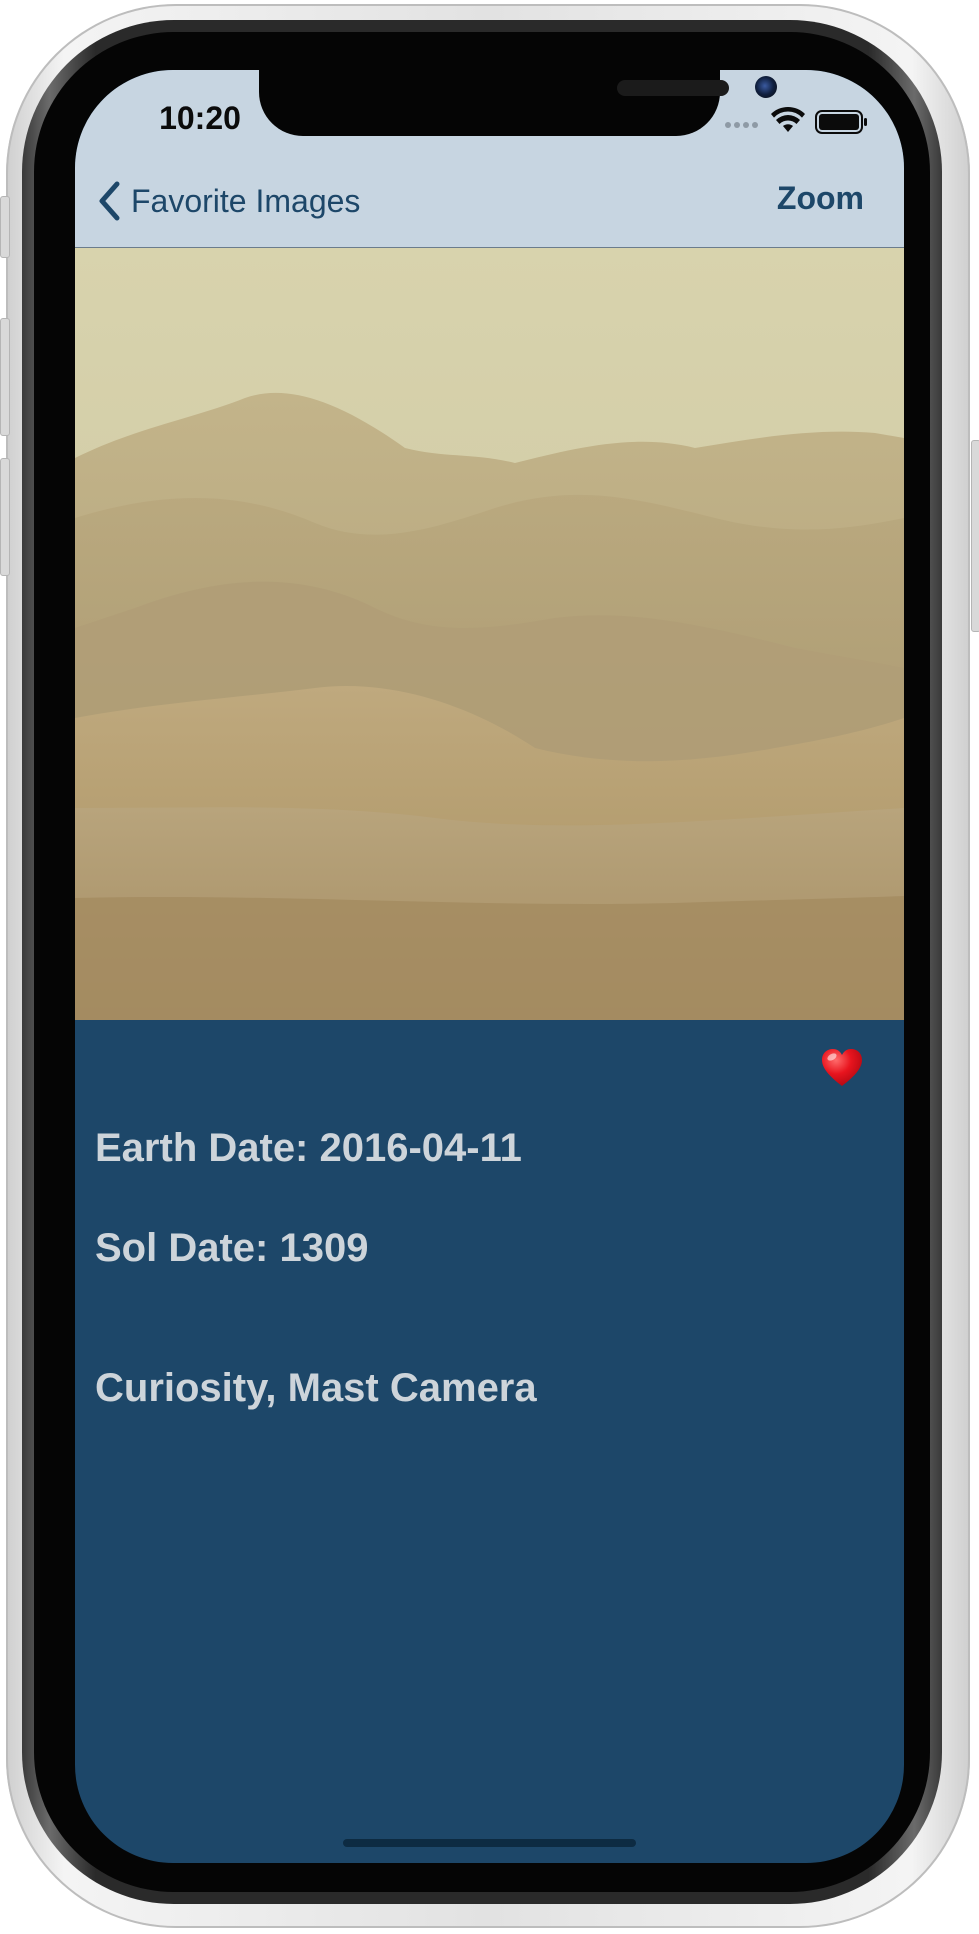 The width and height of the screenshot is (979, 1934). Describe the element at coordinates (109, 201) in the screenshot. I see `chevron-left-icon` at that location.